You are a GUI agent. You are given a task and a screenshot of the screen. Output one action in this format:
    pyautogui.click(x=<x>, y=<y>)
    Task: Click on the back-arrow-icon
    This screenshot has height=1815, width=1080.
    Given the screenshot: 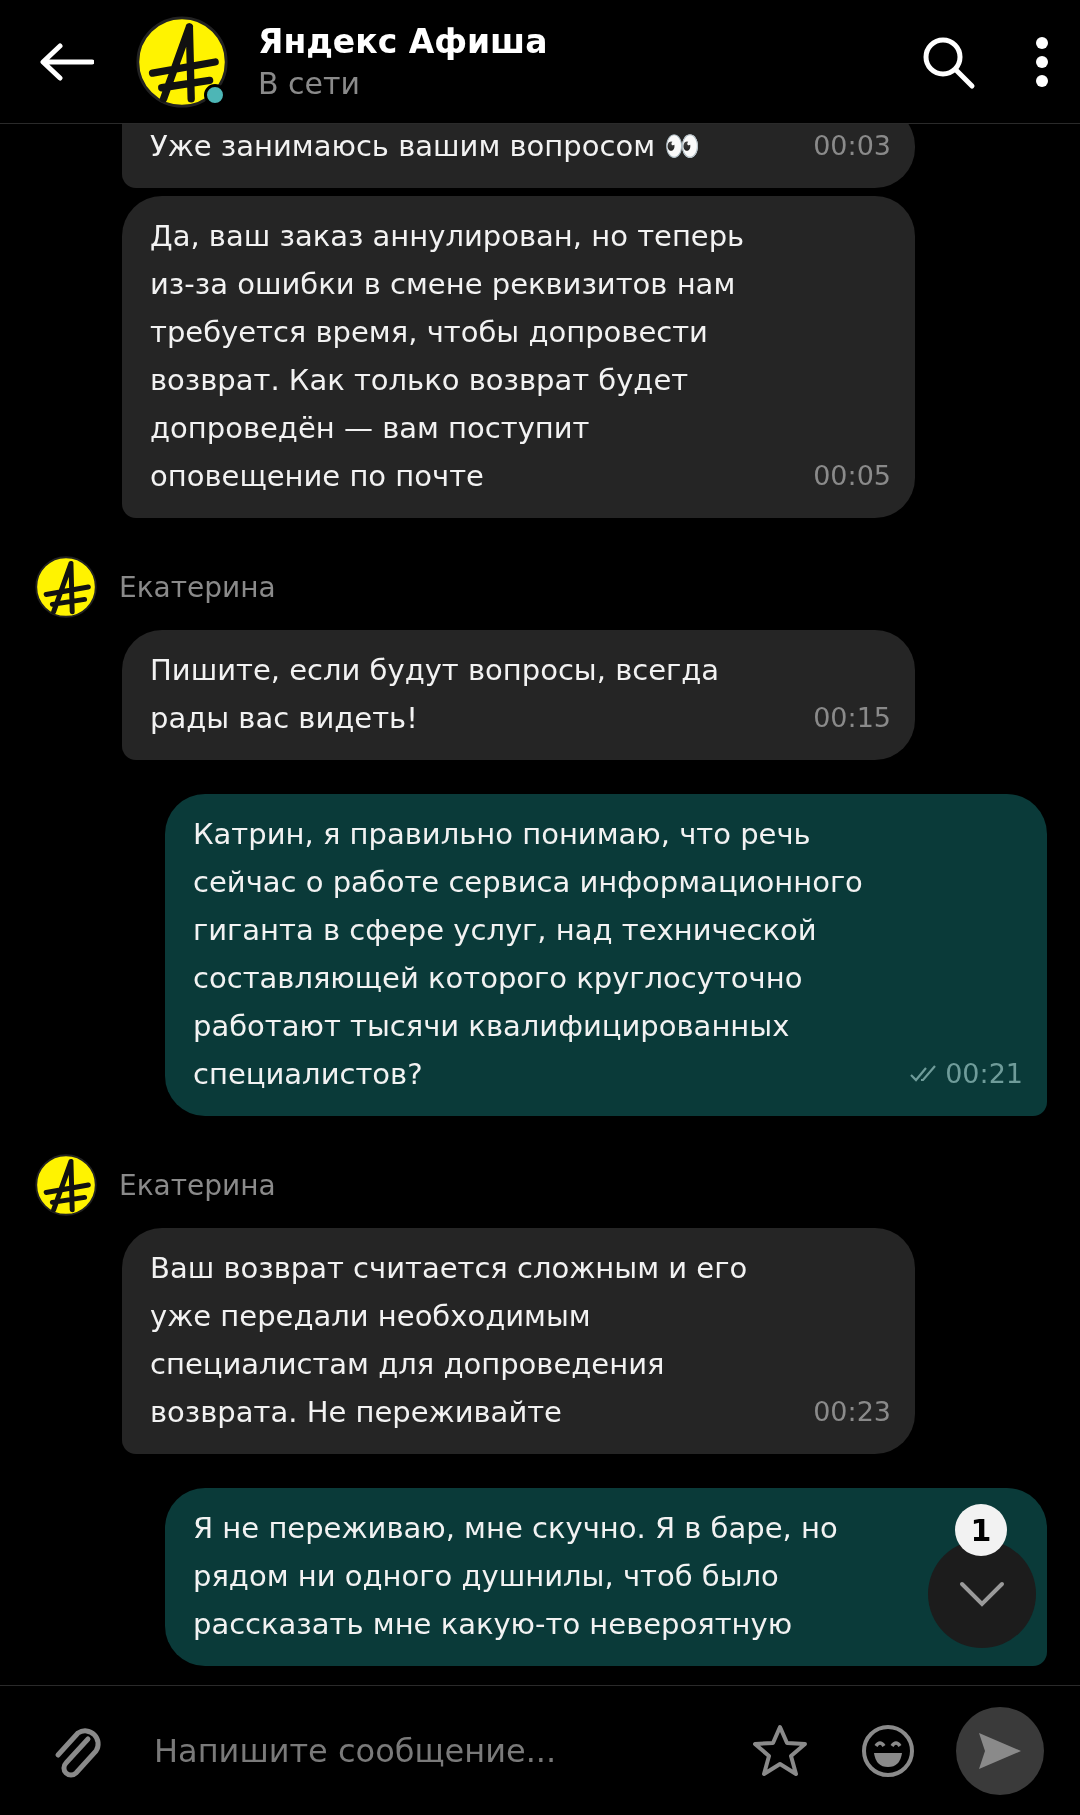 What is the action you would take?
    pyautogui.click(x=66, y=61)
    